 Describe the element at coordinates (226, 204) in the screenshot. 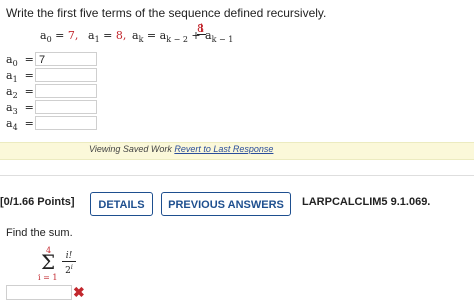

I see `previous-answers-button: PREVIOUS ANSWERS` at that location.